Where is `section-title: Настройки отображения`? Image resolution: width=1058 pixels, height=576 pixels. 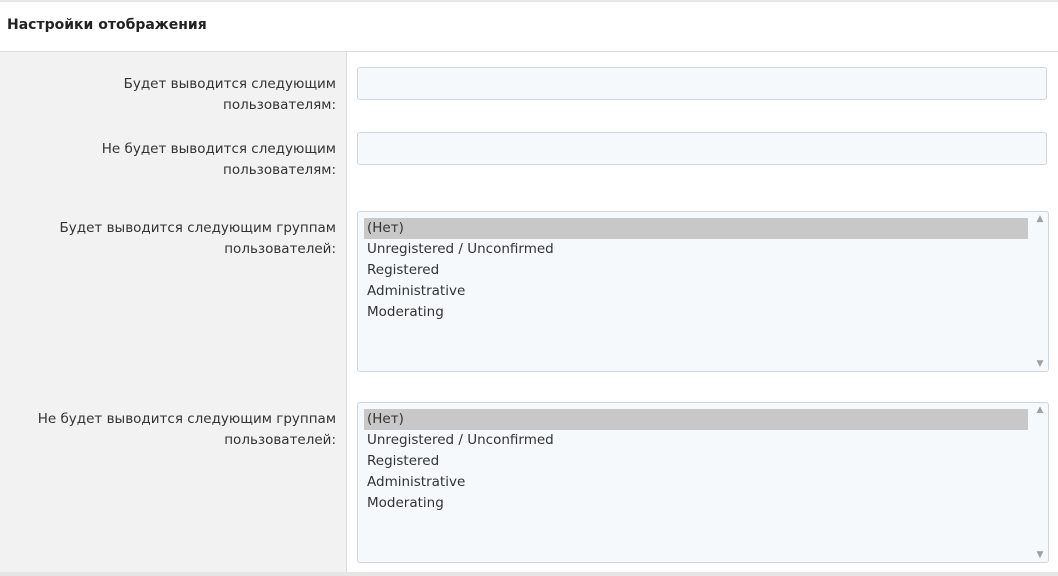 section-title: Настройки отображения is located at coordinates (107, 25).